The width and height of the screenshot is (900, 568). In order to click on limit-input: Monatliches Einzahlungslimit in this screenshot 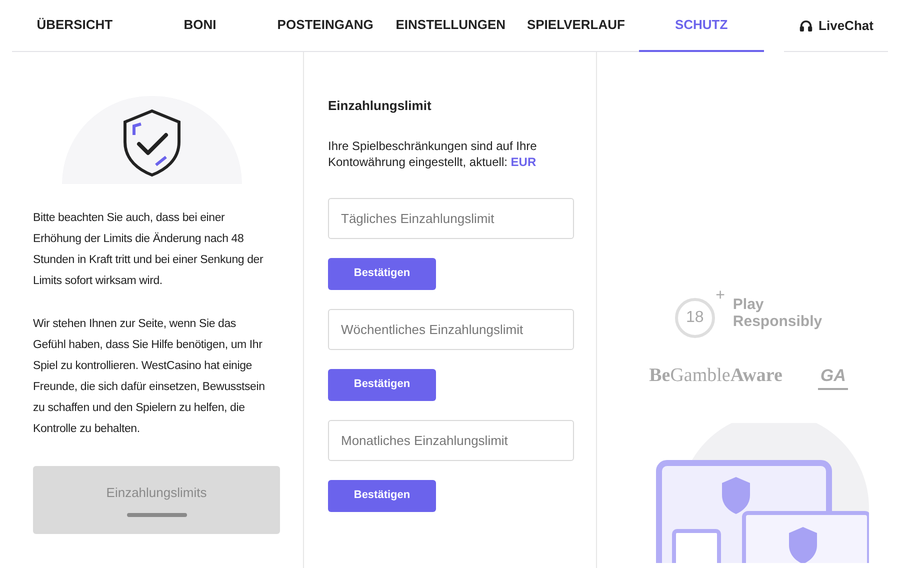, I will do `click(451, 440)`.